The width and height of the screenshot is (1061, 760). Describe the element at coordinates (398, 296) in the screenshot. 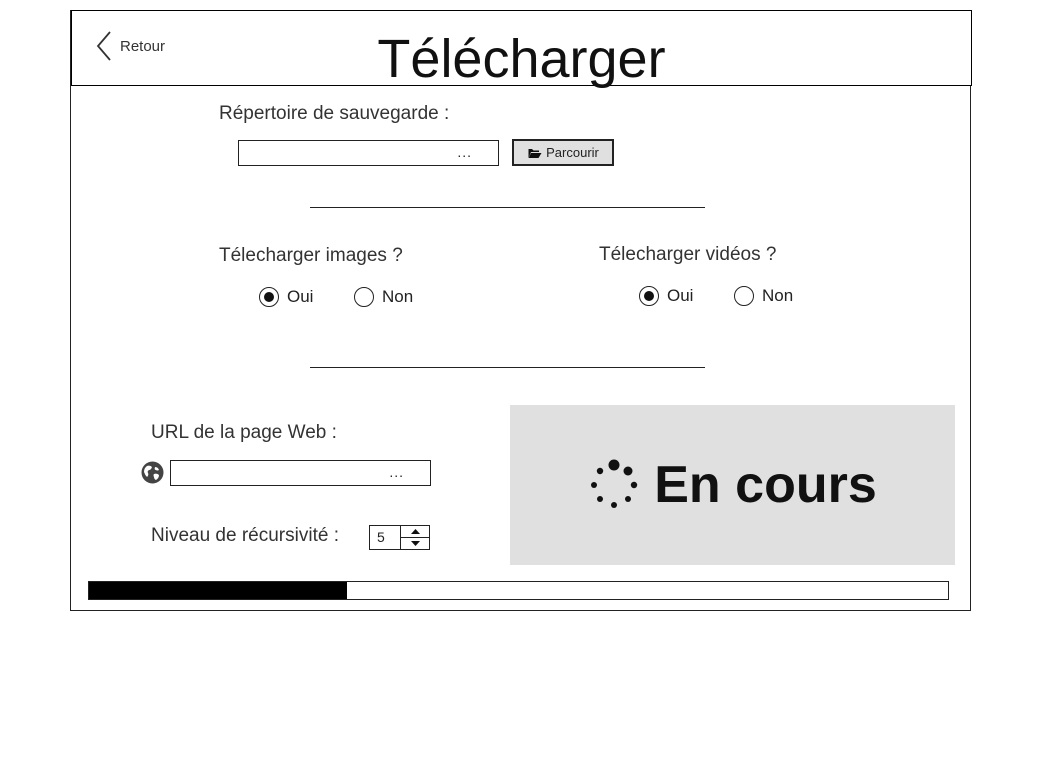

I see `images-radio-non-label: Non` at that location.